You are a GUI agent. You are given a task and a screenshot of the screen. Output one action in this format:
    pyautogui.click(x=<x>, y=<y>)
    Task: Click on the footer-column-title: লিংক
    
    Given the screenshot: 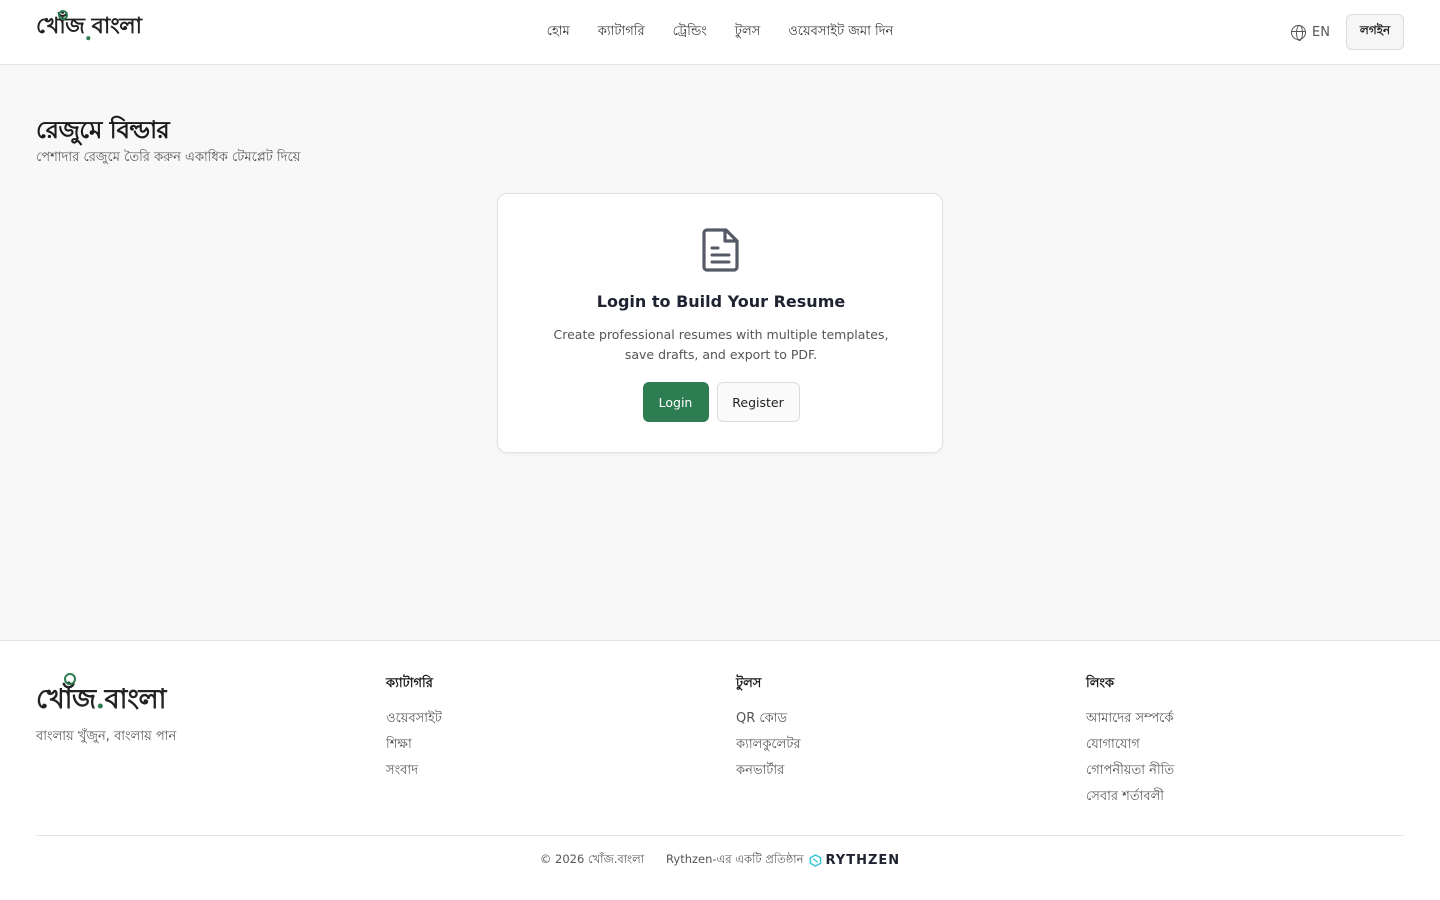 What is the action you would take?
    pyautogui.click(x=1100, y=683)
    